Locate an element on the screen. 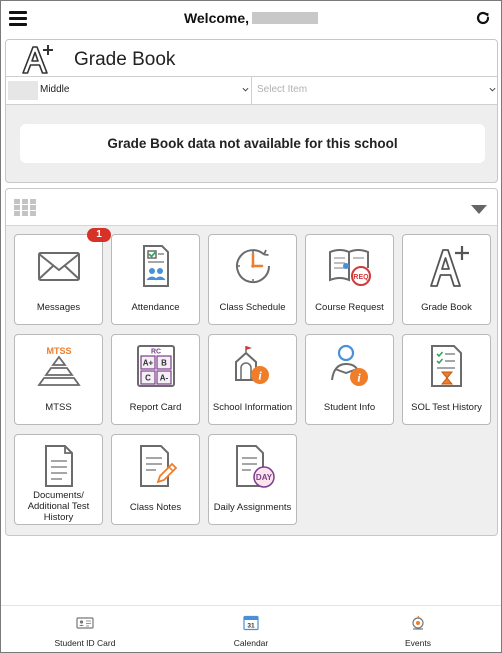  tile-report-card: RC A+ B C A- Report Card is located at coordinates (155, 379).